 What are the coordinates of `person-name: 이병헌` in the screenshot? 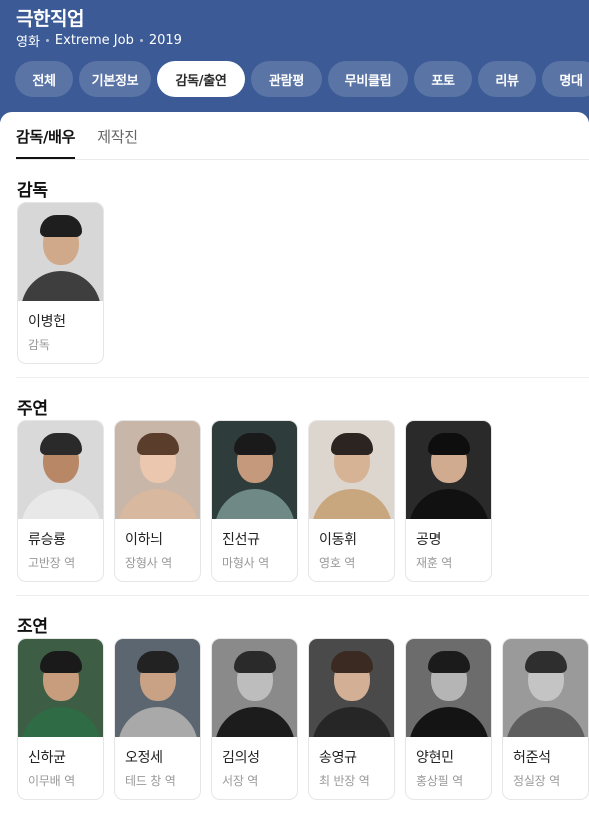 It's located at (47, 322).